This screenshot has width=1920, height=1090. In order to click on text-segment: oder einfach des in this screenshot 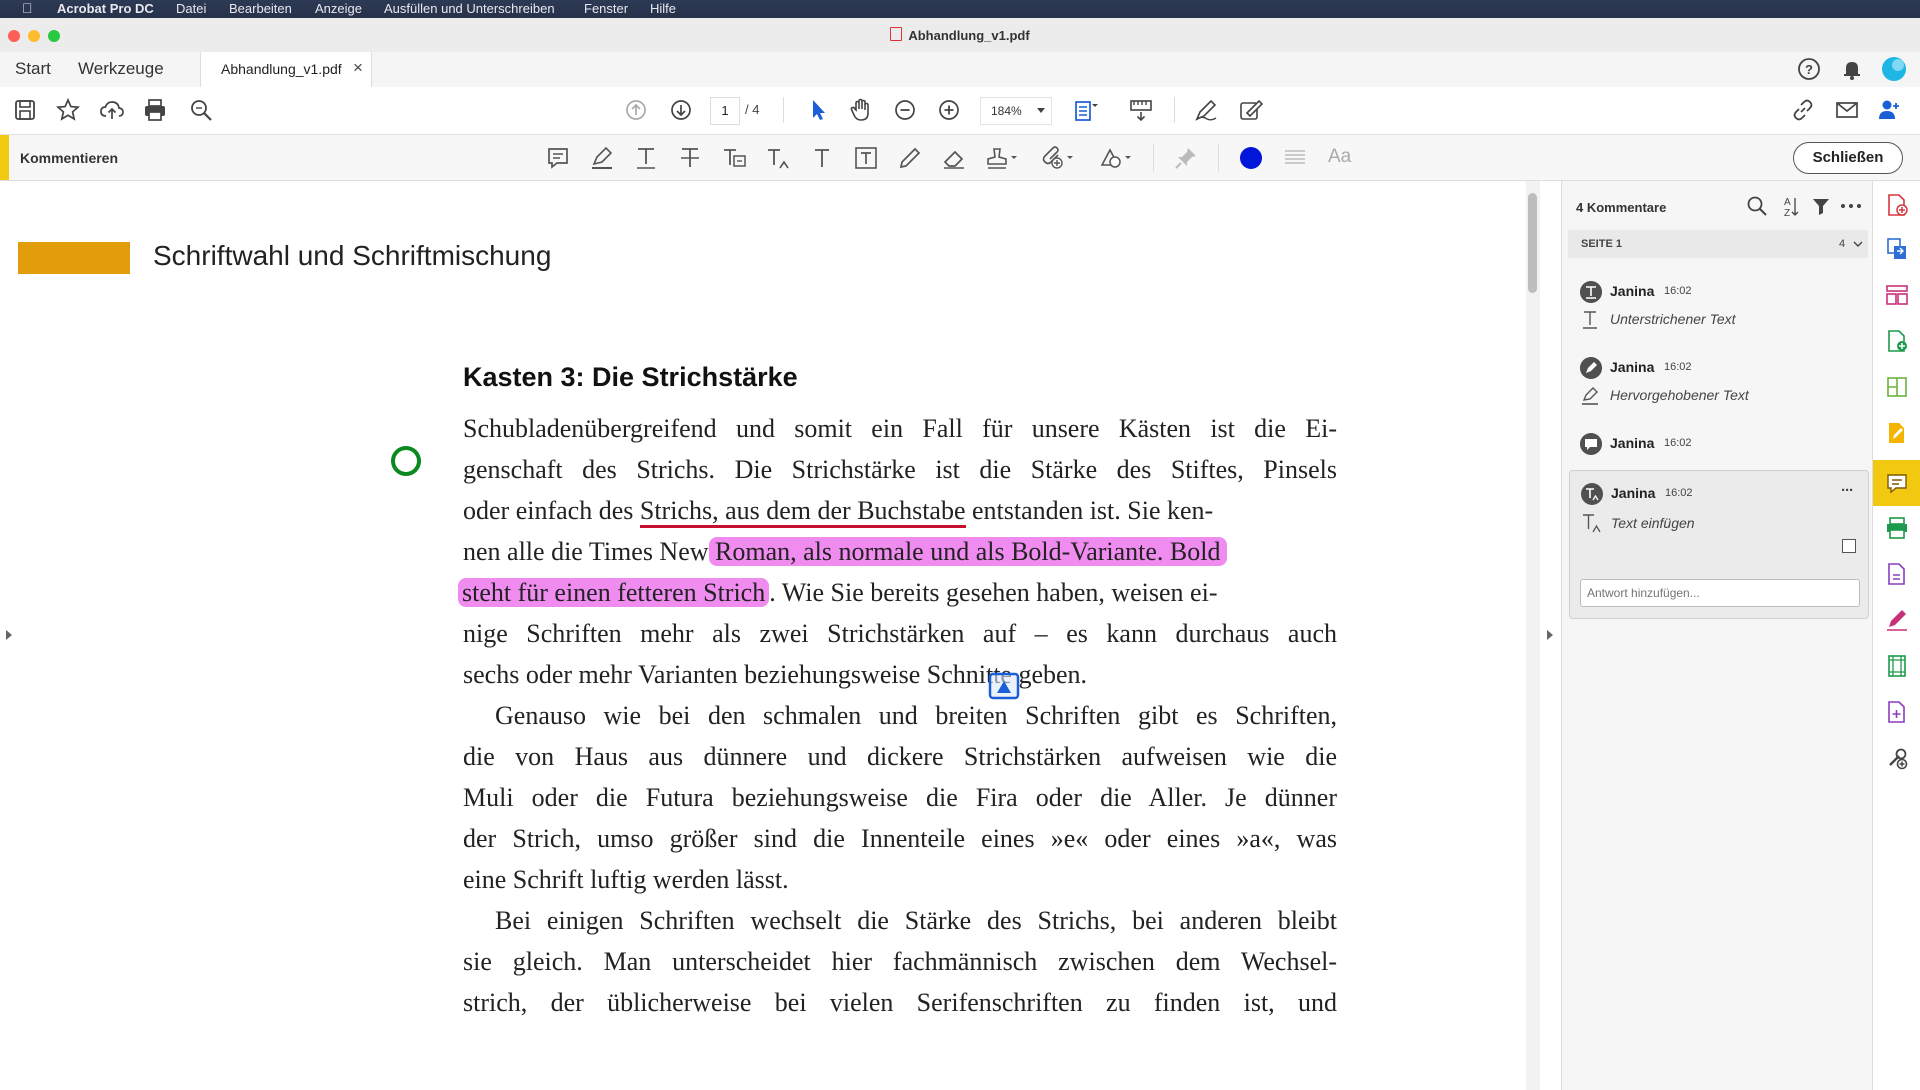, I will do `click(551, 510)`.